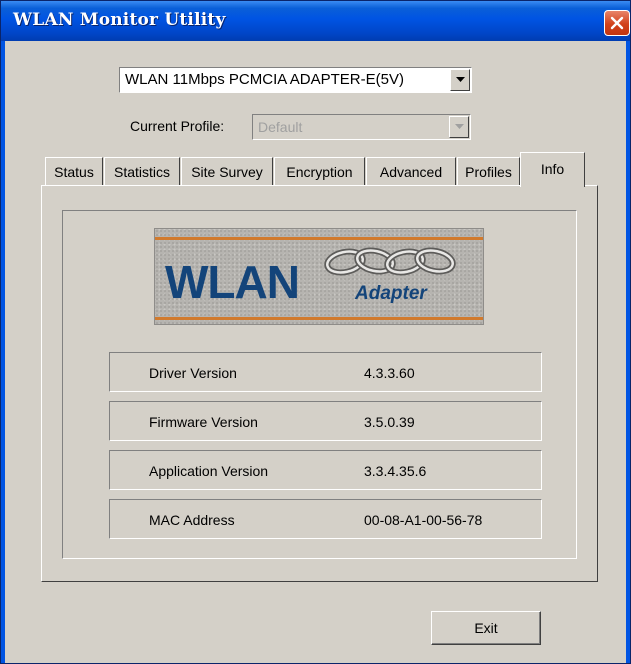  I want to click on window-border-left, so click(3, 352).